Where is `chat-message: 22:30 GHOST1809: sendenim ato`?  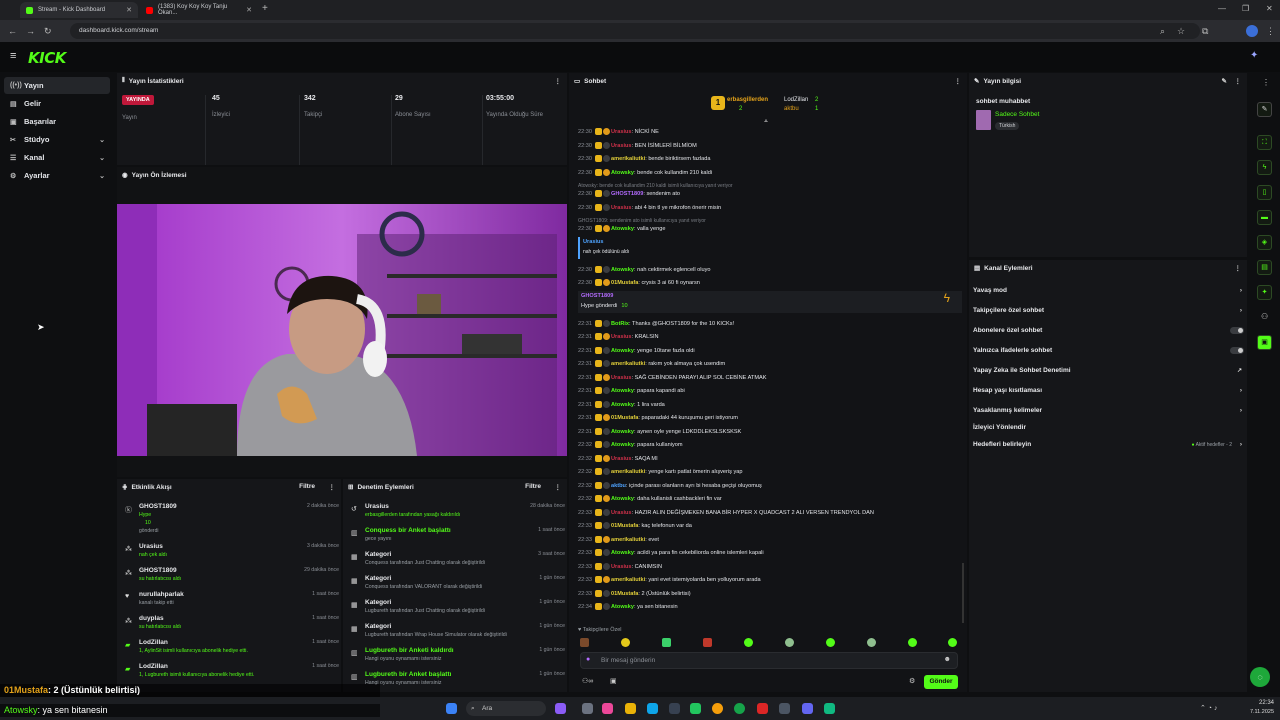 chat-message: 22:30 GHOST1809: sendenim ato is located at coordinates (770, 194).